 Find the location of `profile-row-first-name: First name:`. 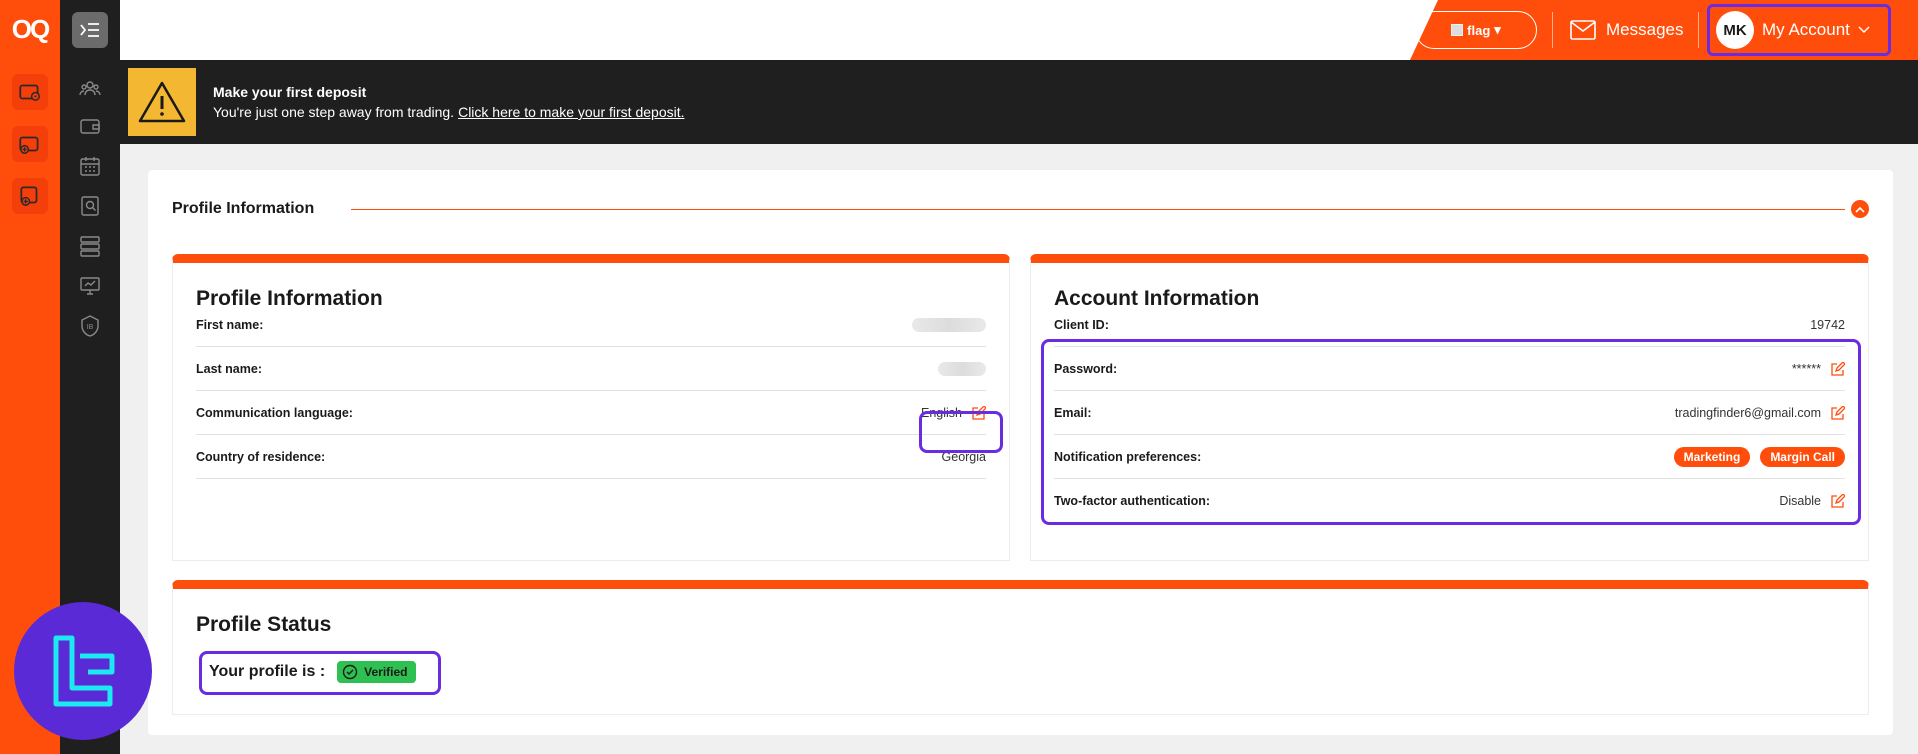

profile-row-first-name: First name: is located at coordinates (591, 325).